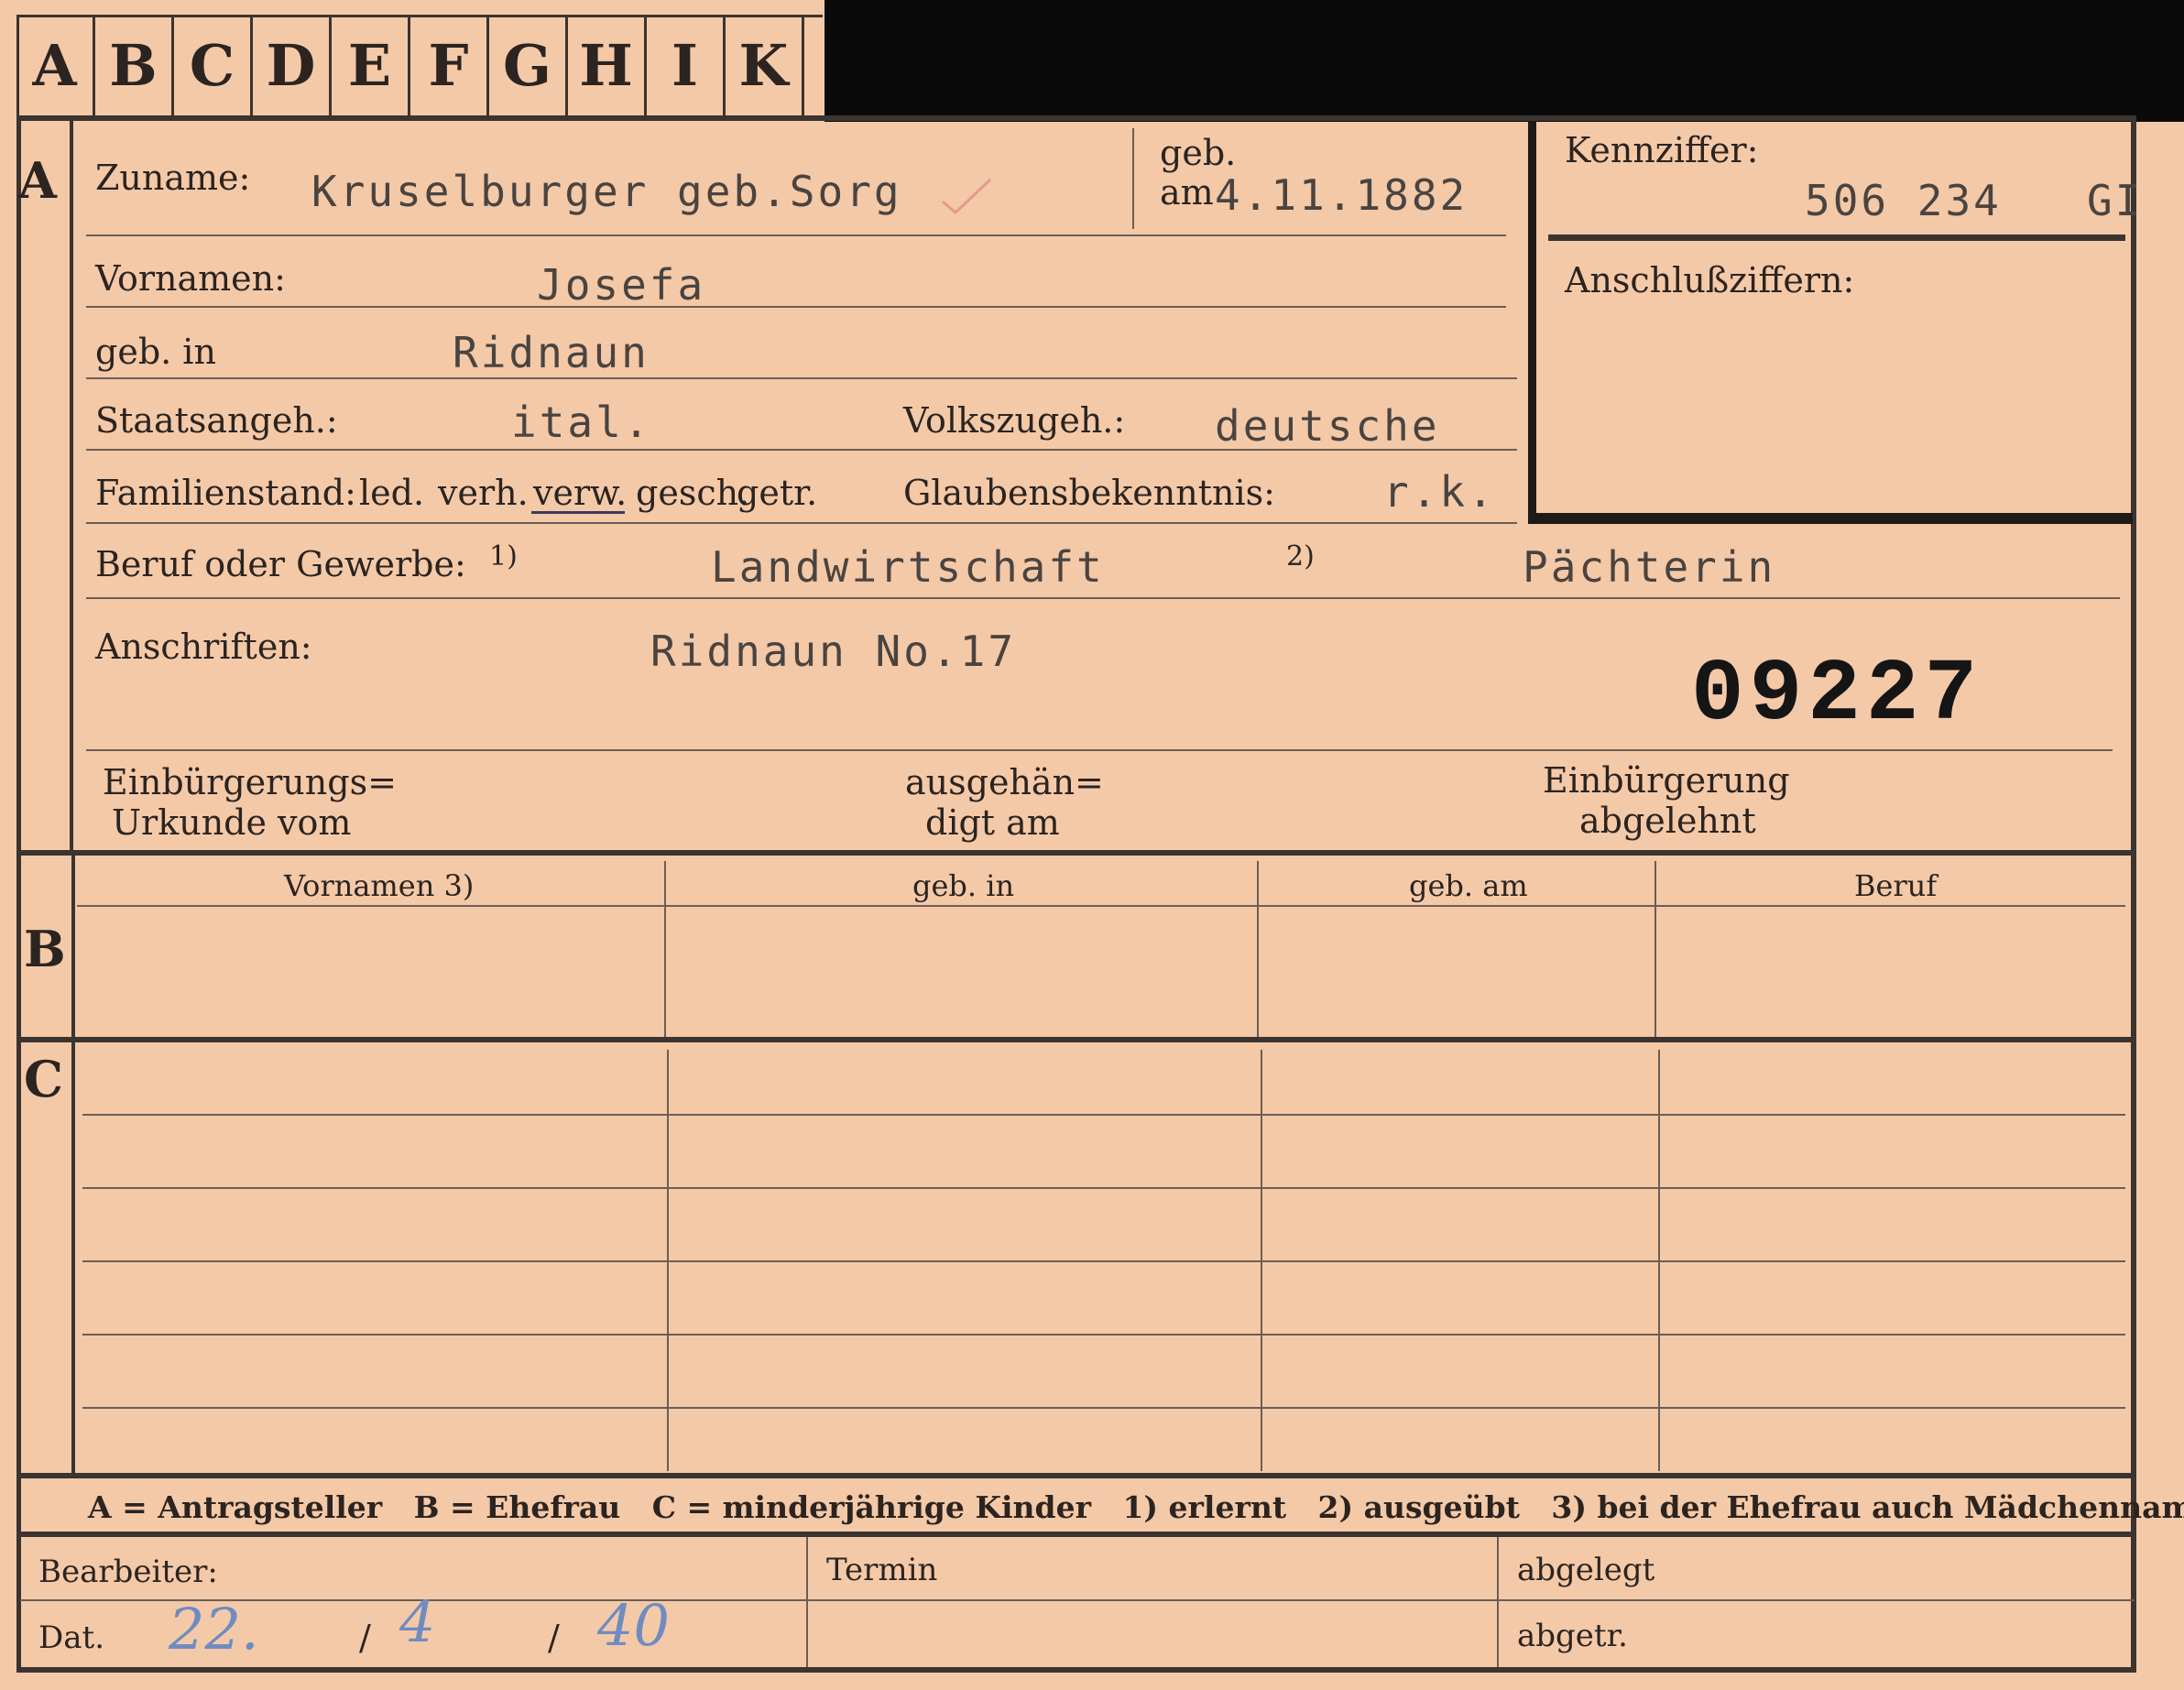  What do you see at coordinates (392, 493) in the screenshot?
I see `familienstand-led: led.` at bounding box center [392, 493].